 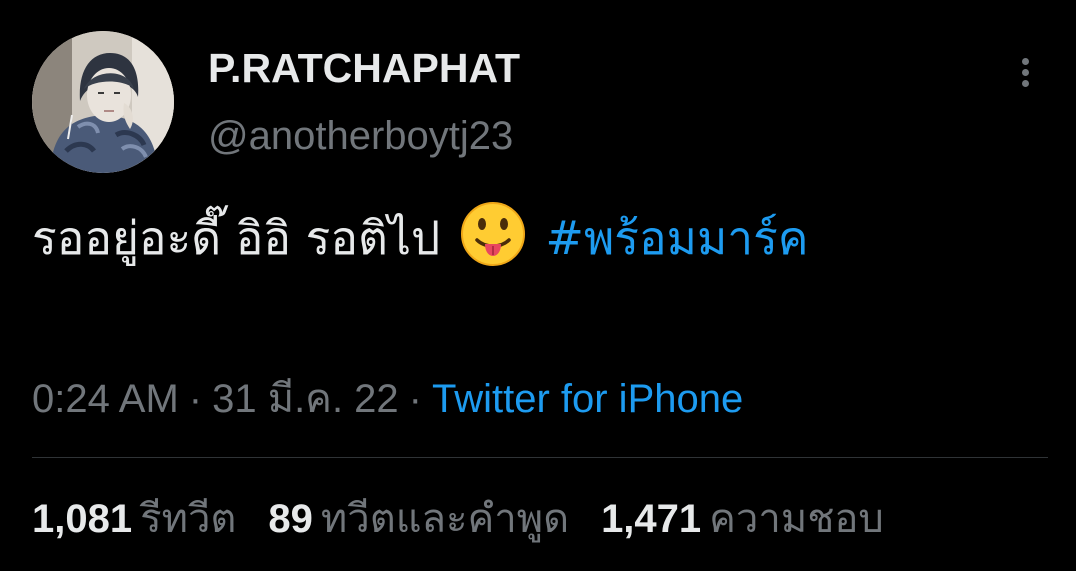 What do you see at coordinates (305, 399) in the screenshot?
I see `tweet-date: 31 มี.ค. 22` at bounding box center [305, 399].